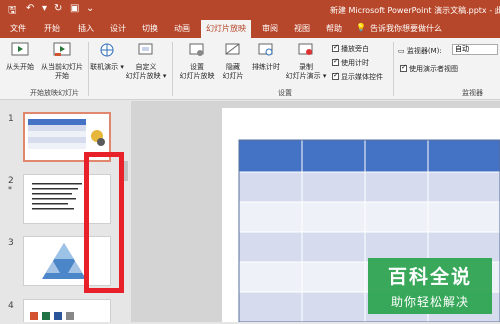 Image resolution: width=500 pixels, height=324 pixels. Describe the element at coordinates (233, 67) in the screenshot. I see `hide-slide-label-1: 隐藏` at that location.